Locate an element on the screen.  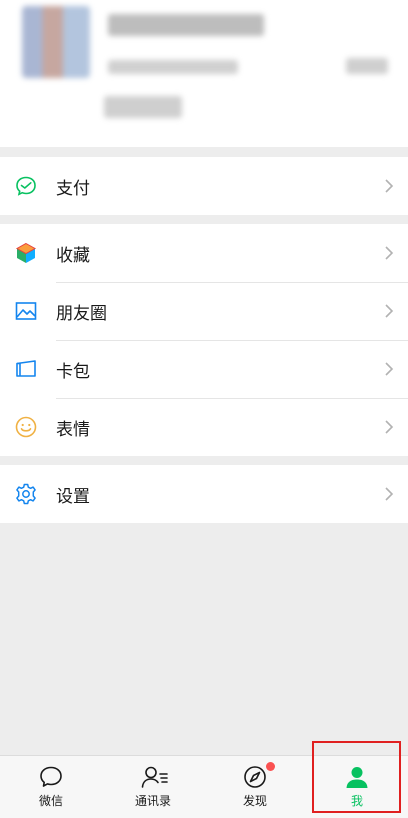
tab-chats: 微信 is located at coordinates (51, 787).